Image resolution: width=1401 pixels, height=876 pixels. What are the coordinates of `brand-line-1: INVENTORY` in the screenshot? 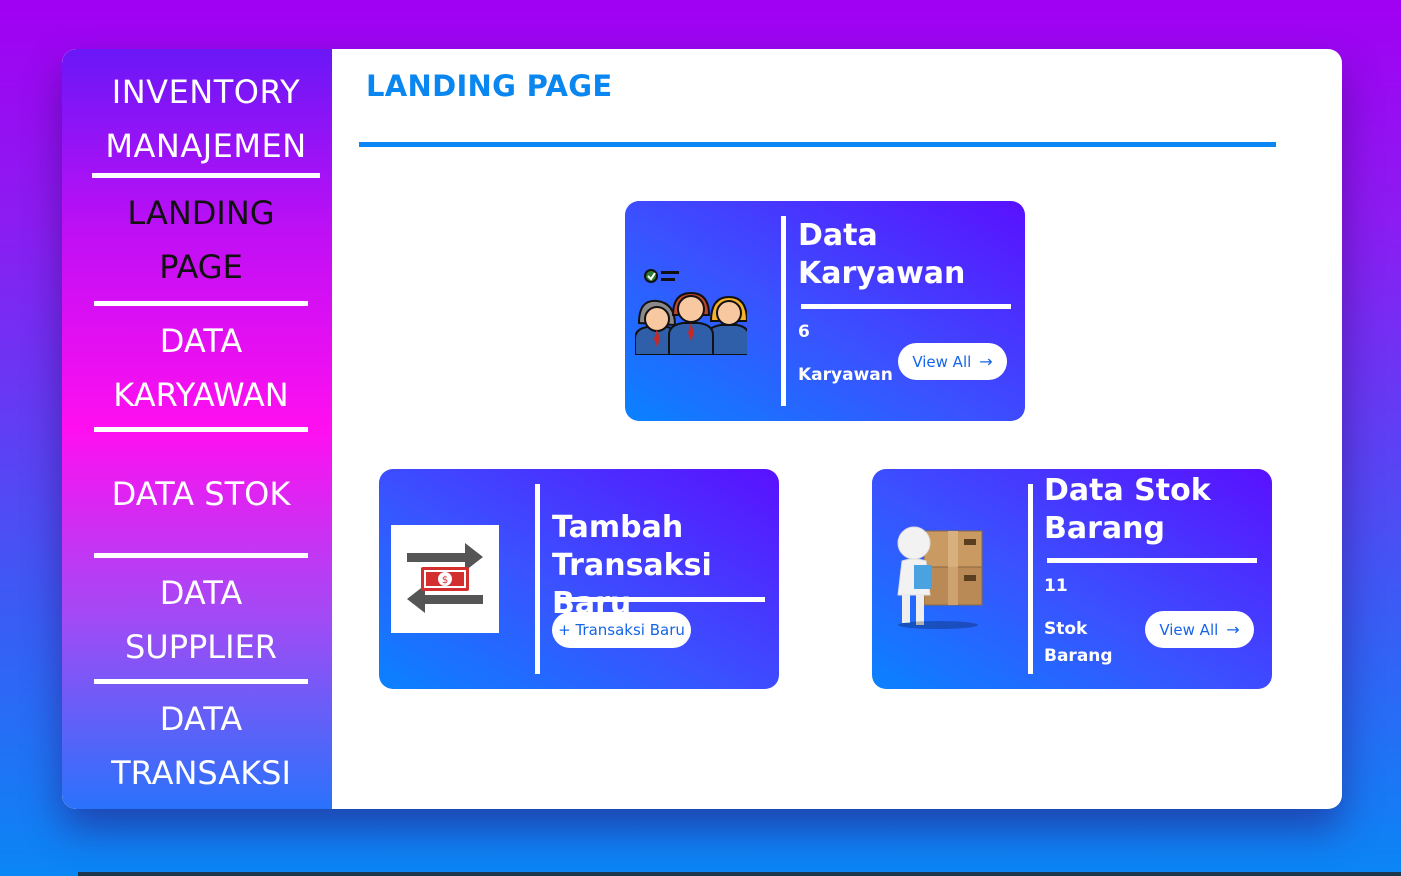 It's located at (206, 92).